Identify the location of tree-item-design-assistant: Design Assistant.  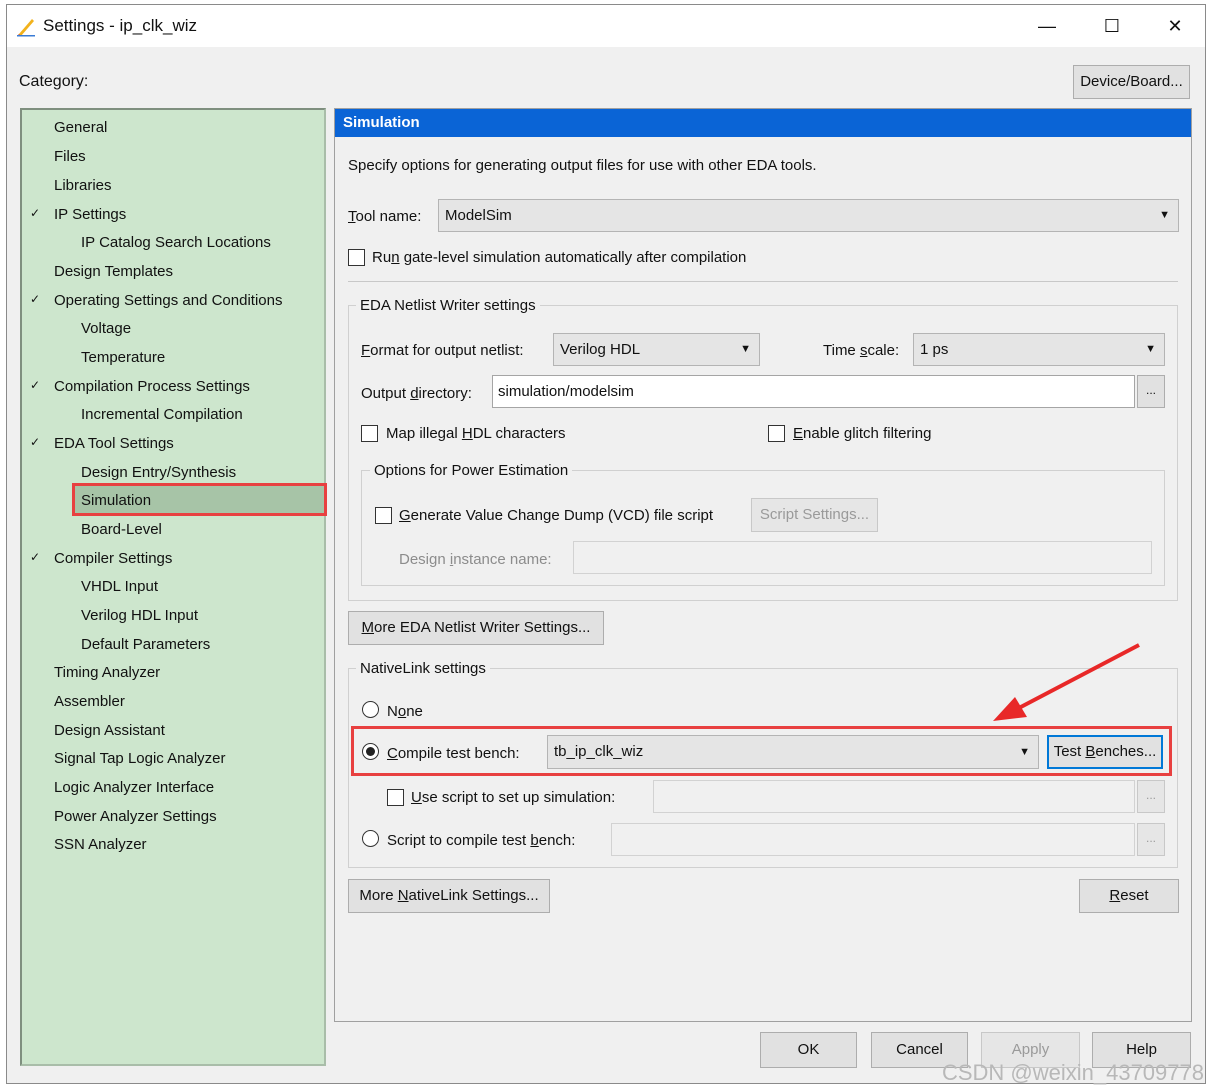
(109, 730).